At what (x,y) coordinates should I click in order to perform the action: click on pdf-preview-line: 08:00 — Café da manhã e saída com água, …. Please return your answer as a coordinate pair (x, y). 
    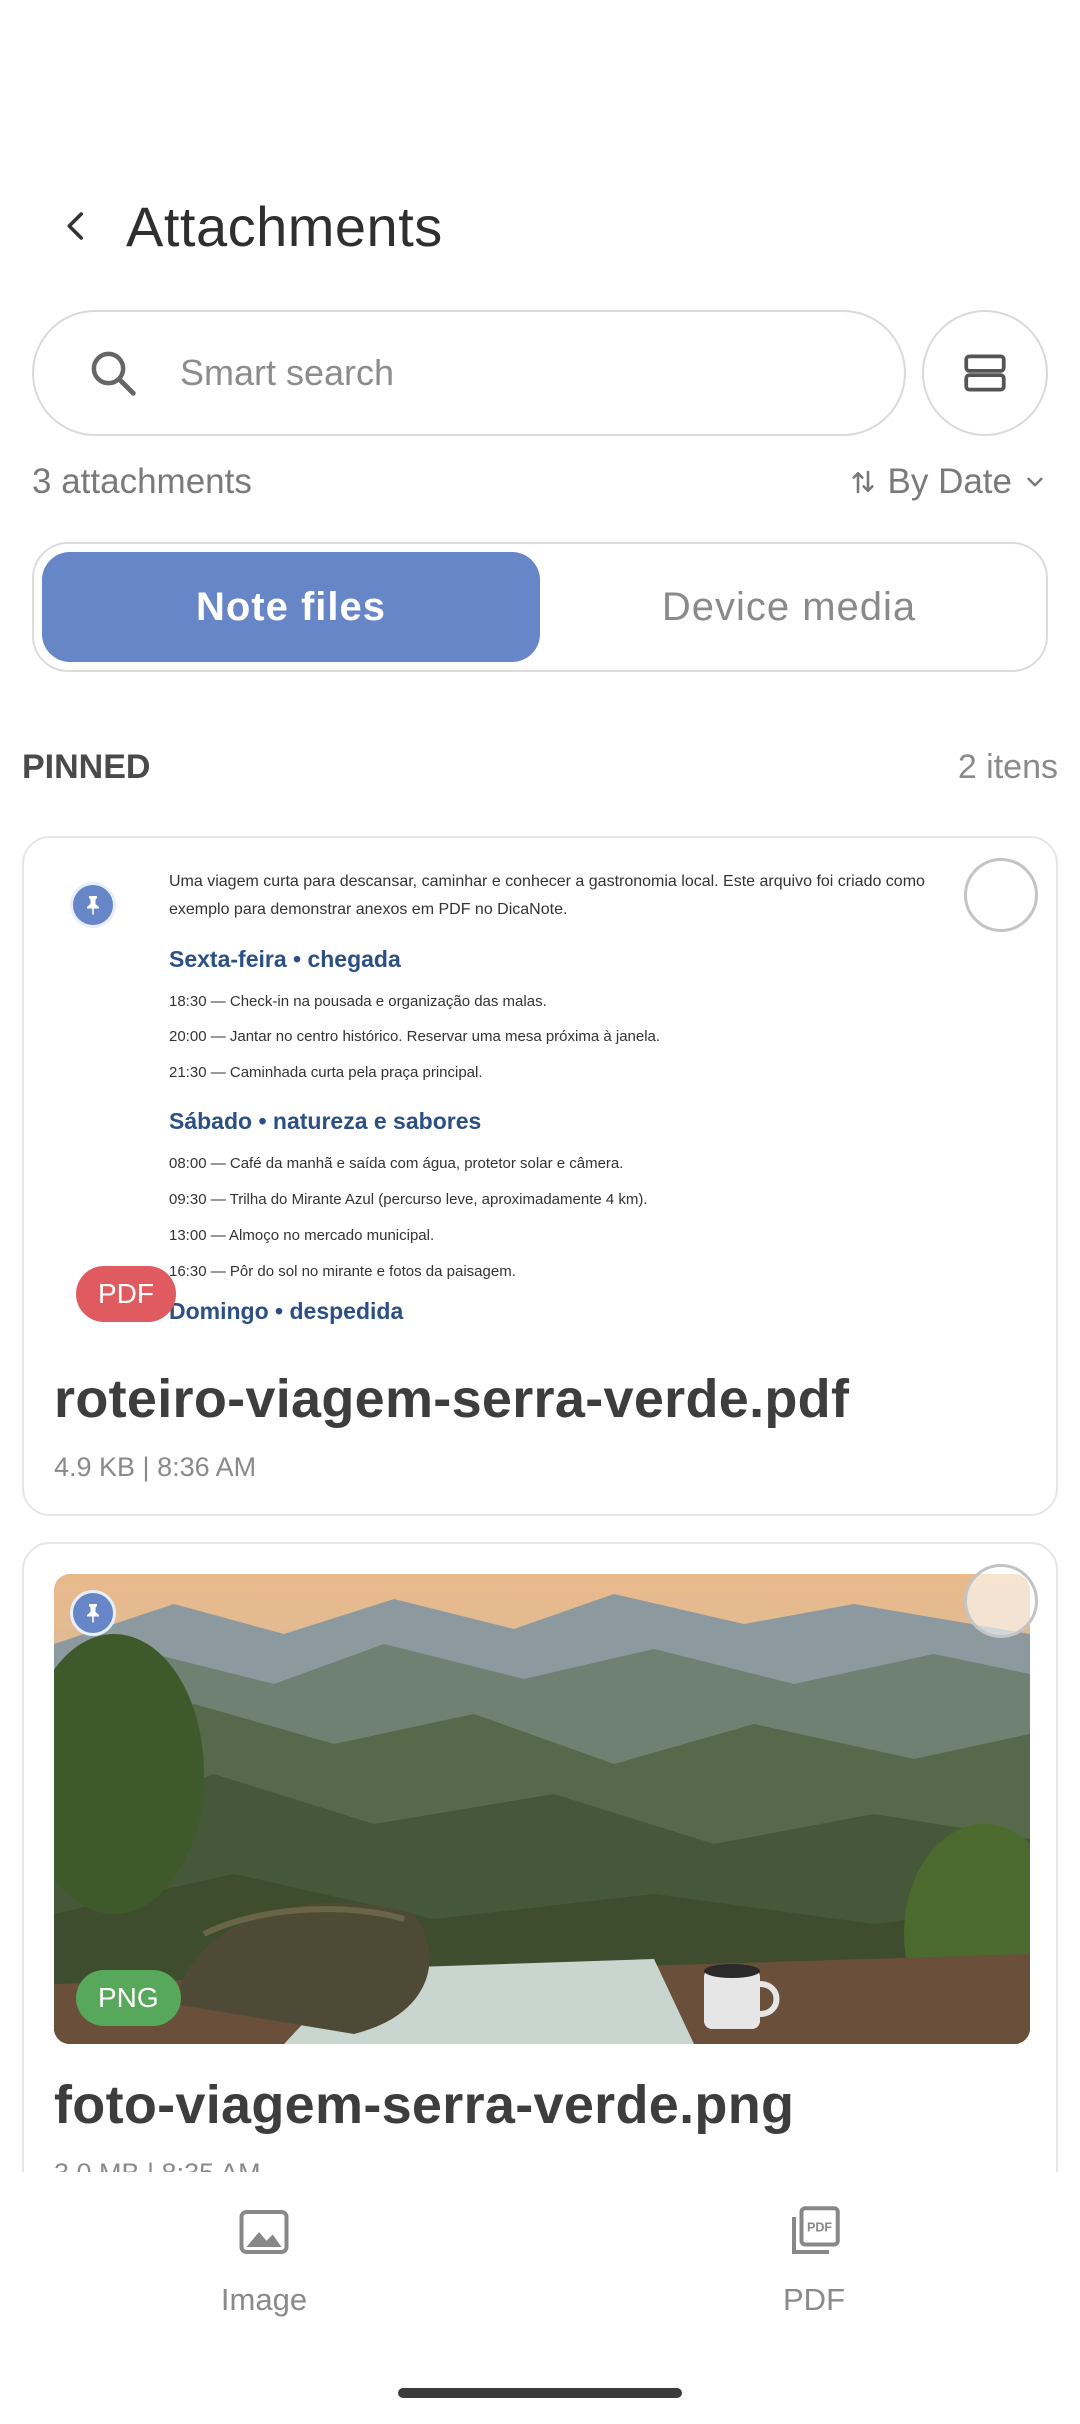
    Looking at the image, I should click on (396, 1163).